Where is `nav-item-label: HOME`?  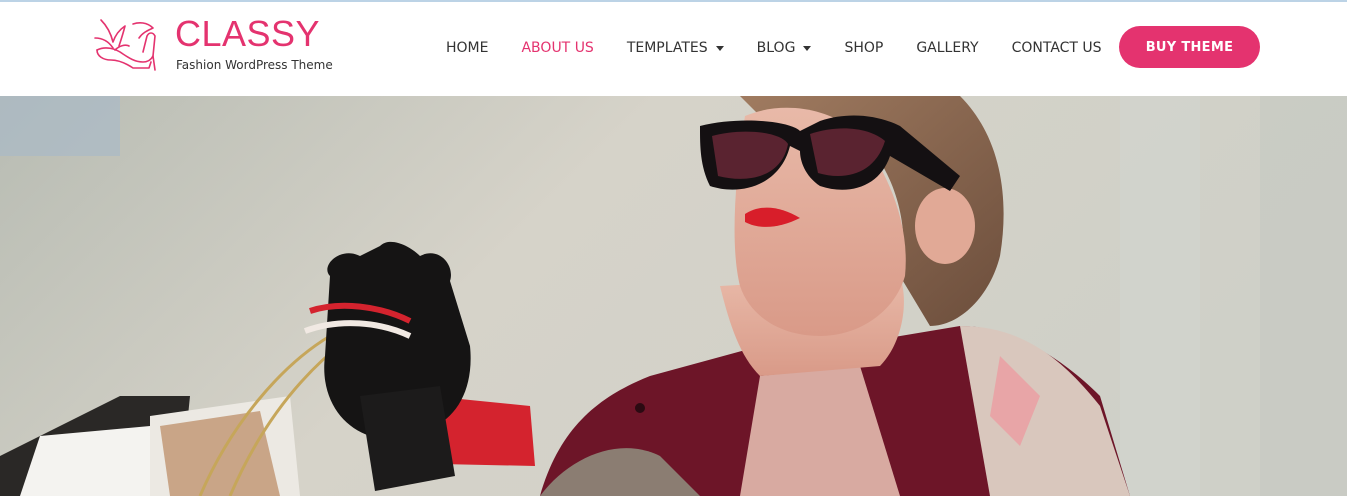
nav-item-label: HOME is located at coordinates (467, 48).